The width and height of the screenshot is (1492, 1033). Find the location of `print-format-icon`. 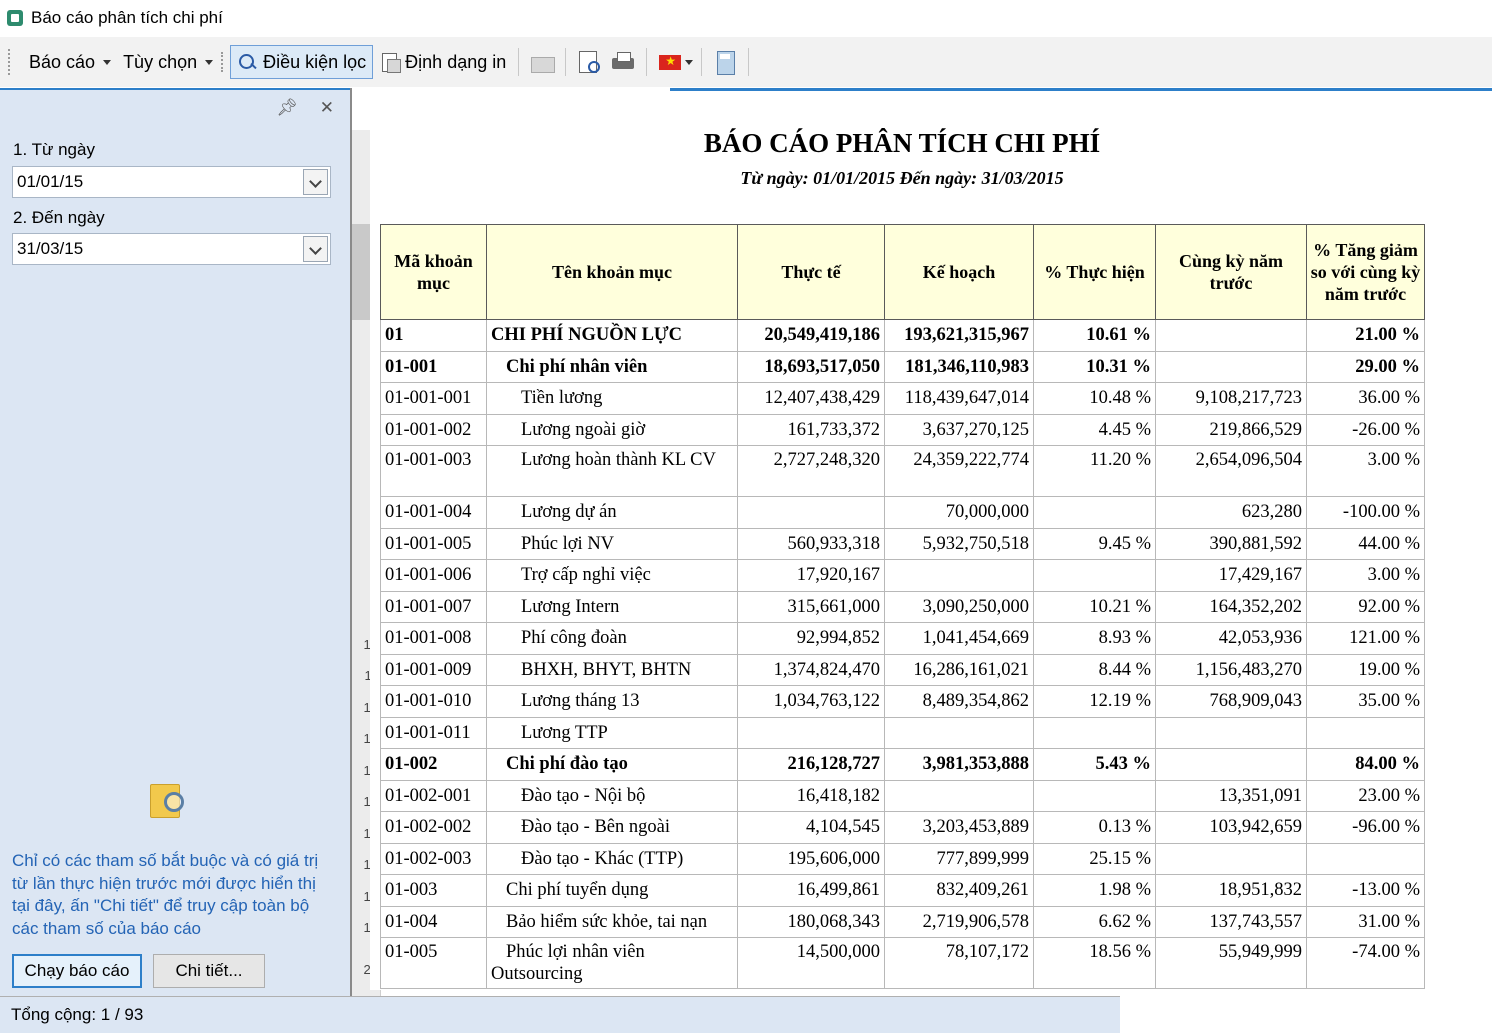

print-format-icon is located at coordinates (390, 62).